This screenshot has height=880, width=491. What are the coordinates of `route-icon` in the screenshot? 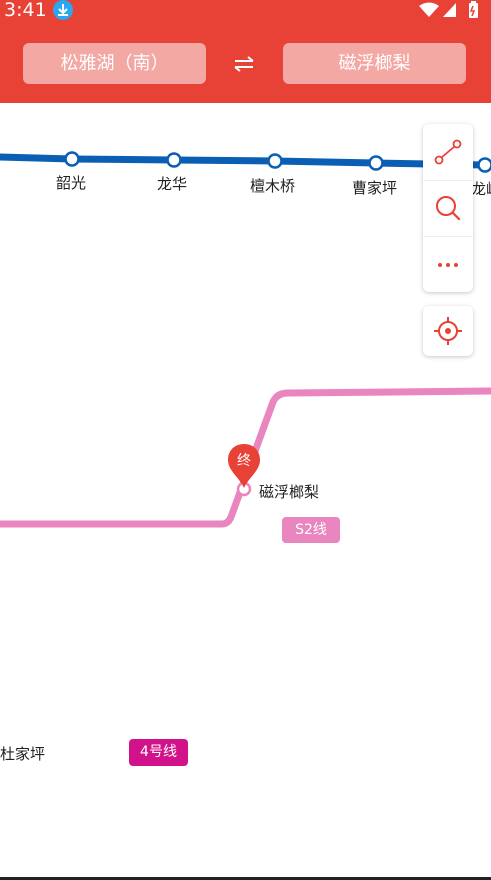 It's located at (448, 152).